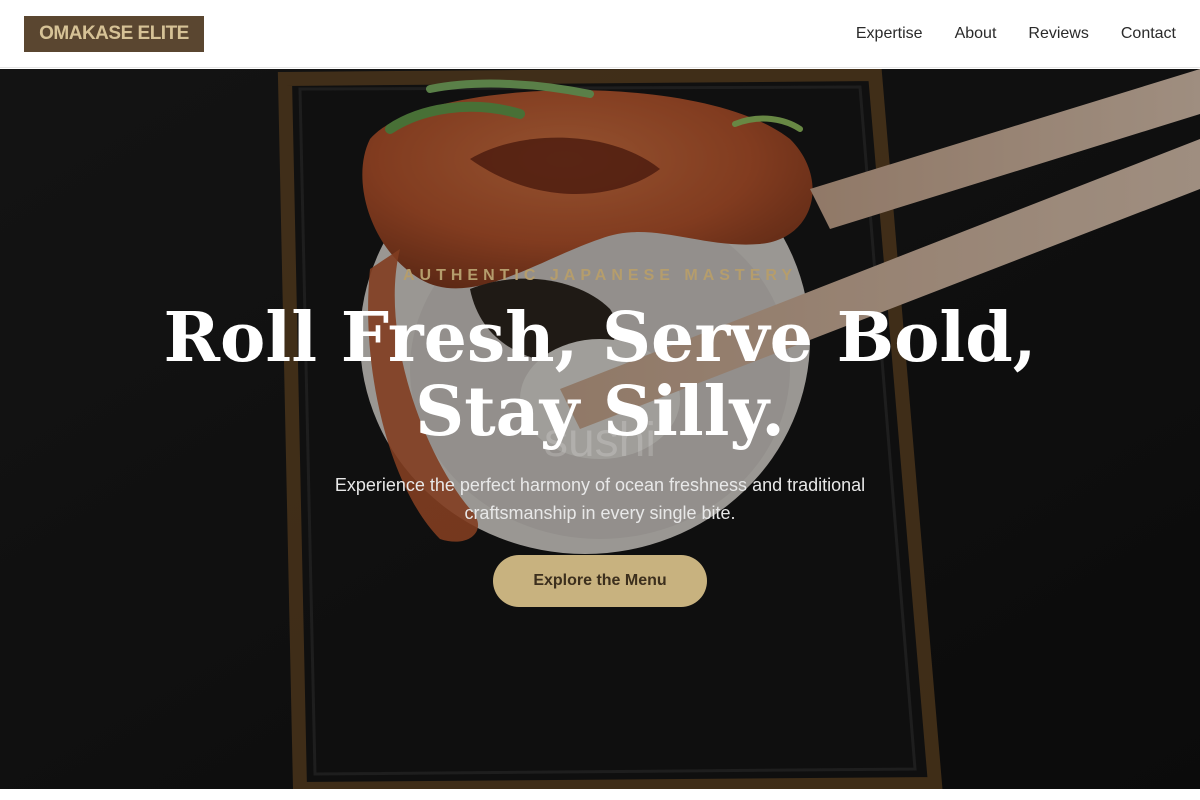 This screenshot has height=800, width=1200. What do you see at coordinates (1148, 34) in the screenshot?
I see `nav-link-contact: Contact` at bounding box center [1148, 34].